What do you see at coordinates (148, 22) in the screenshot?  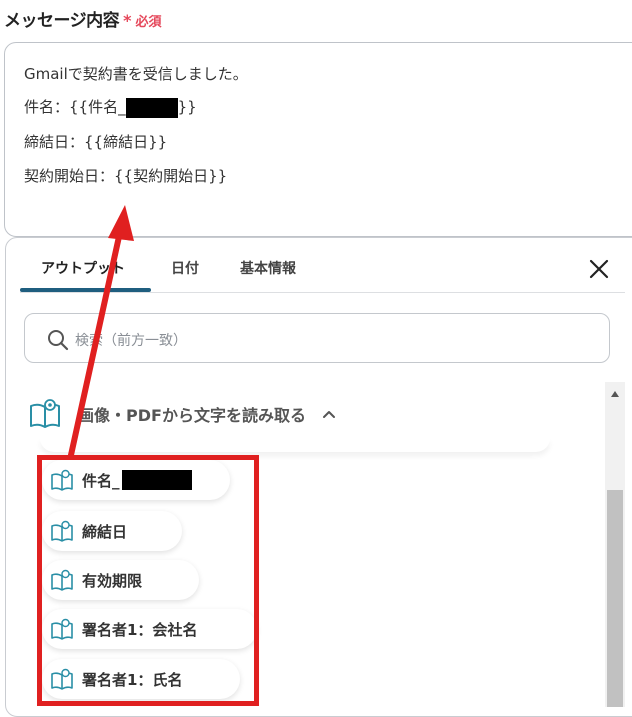 I see `required-badge: 必須` at bounding box center [148, 22].